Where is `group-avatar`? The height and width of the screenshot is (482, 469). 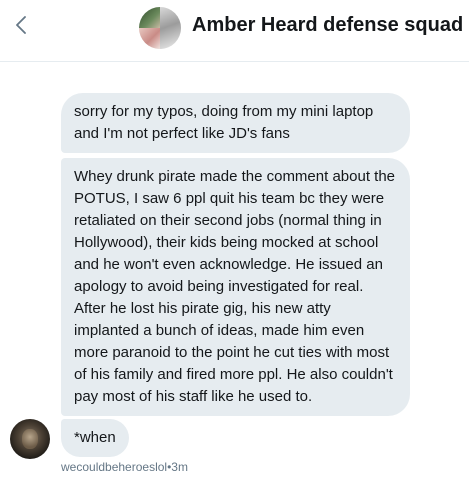 group-avatar is located at coordinates (160, 28).